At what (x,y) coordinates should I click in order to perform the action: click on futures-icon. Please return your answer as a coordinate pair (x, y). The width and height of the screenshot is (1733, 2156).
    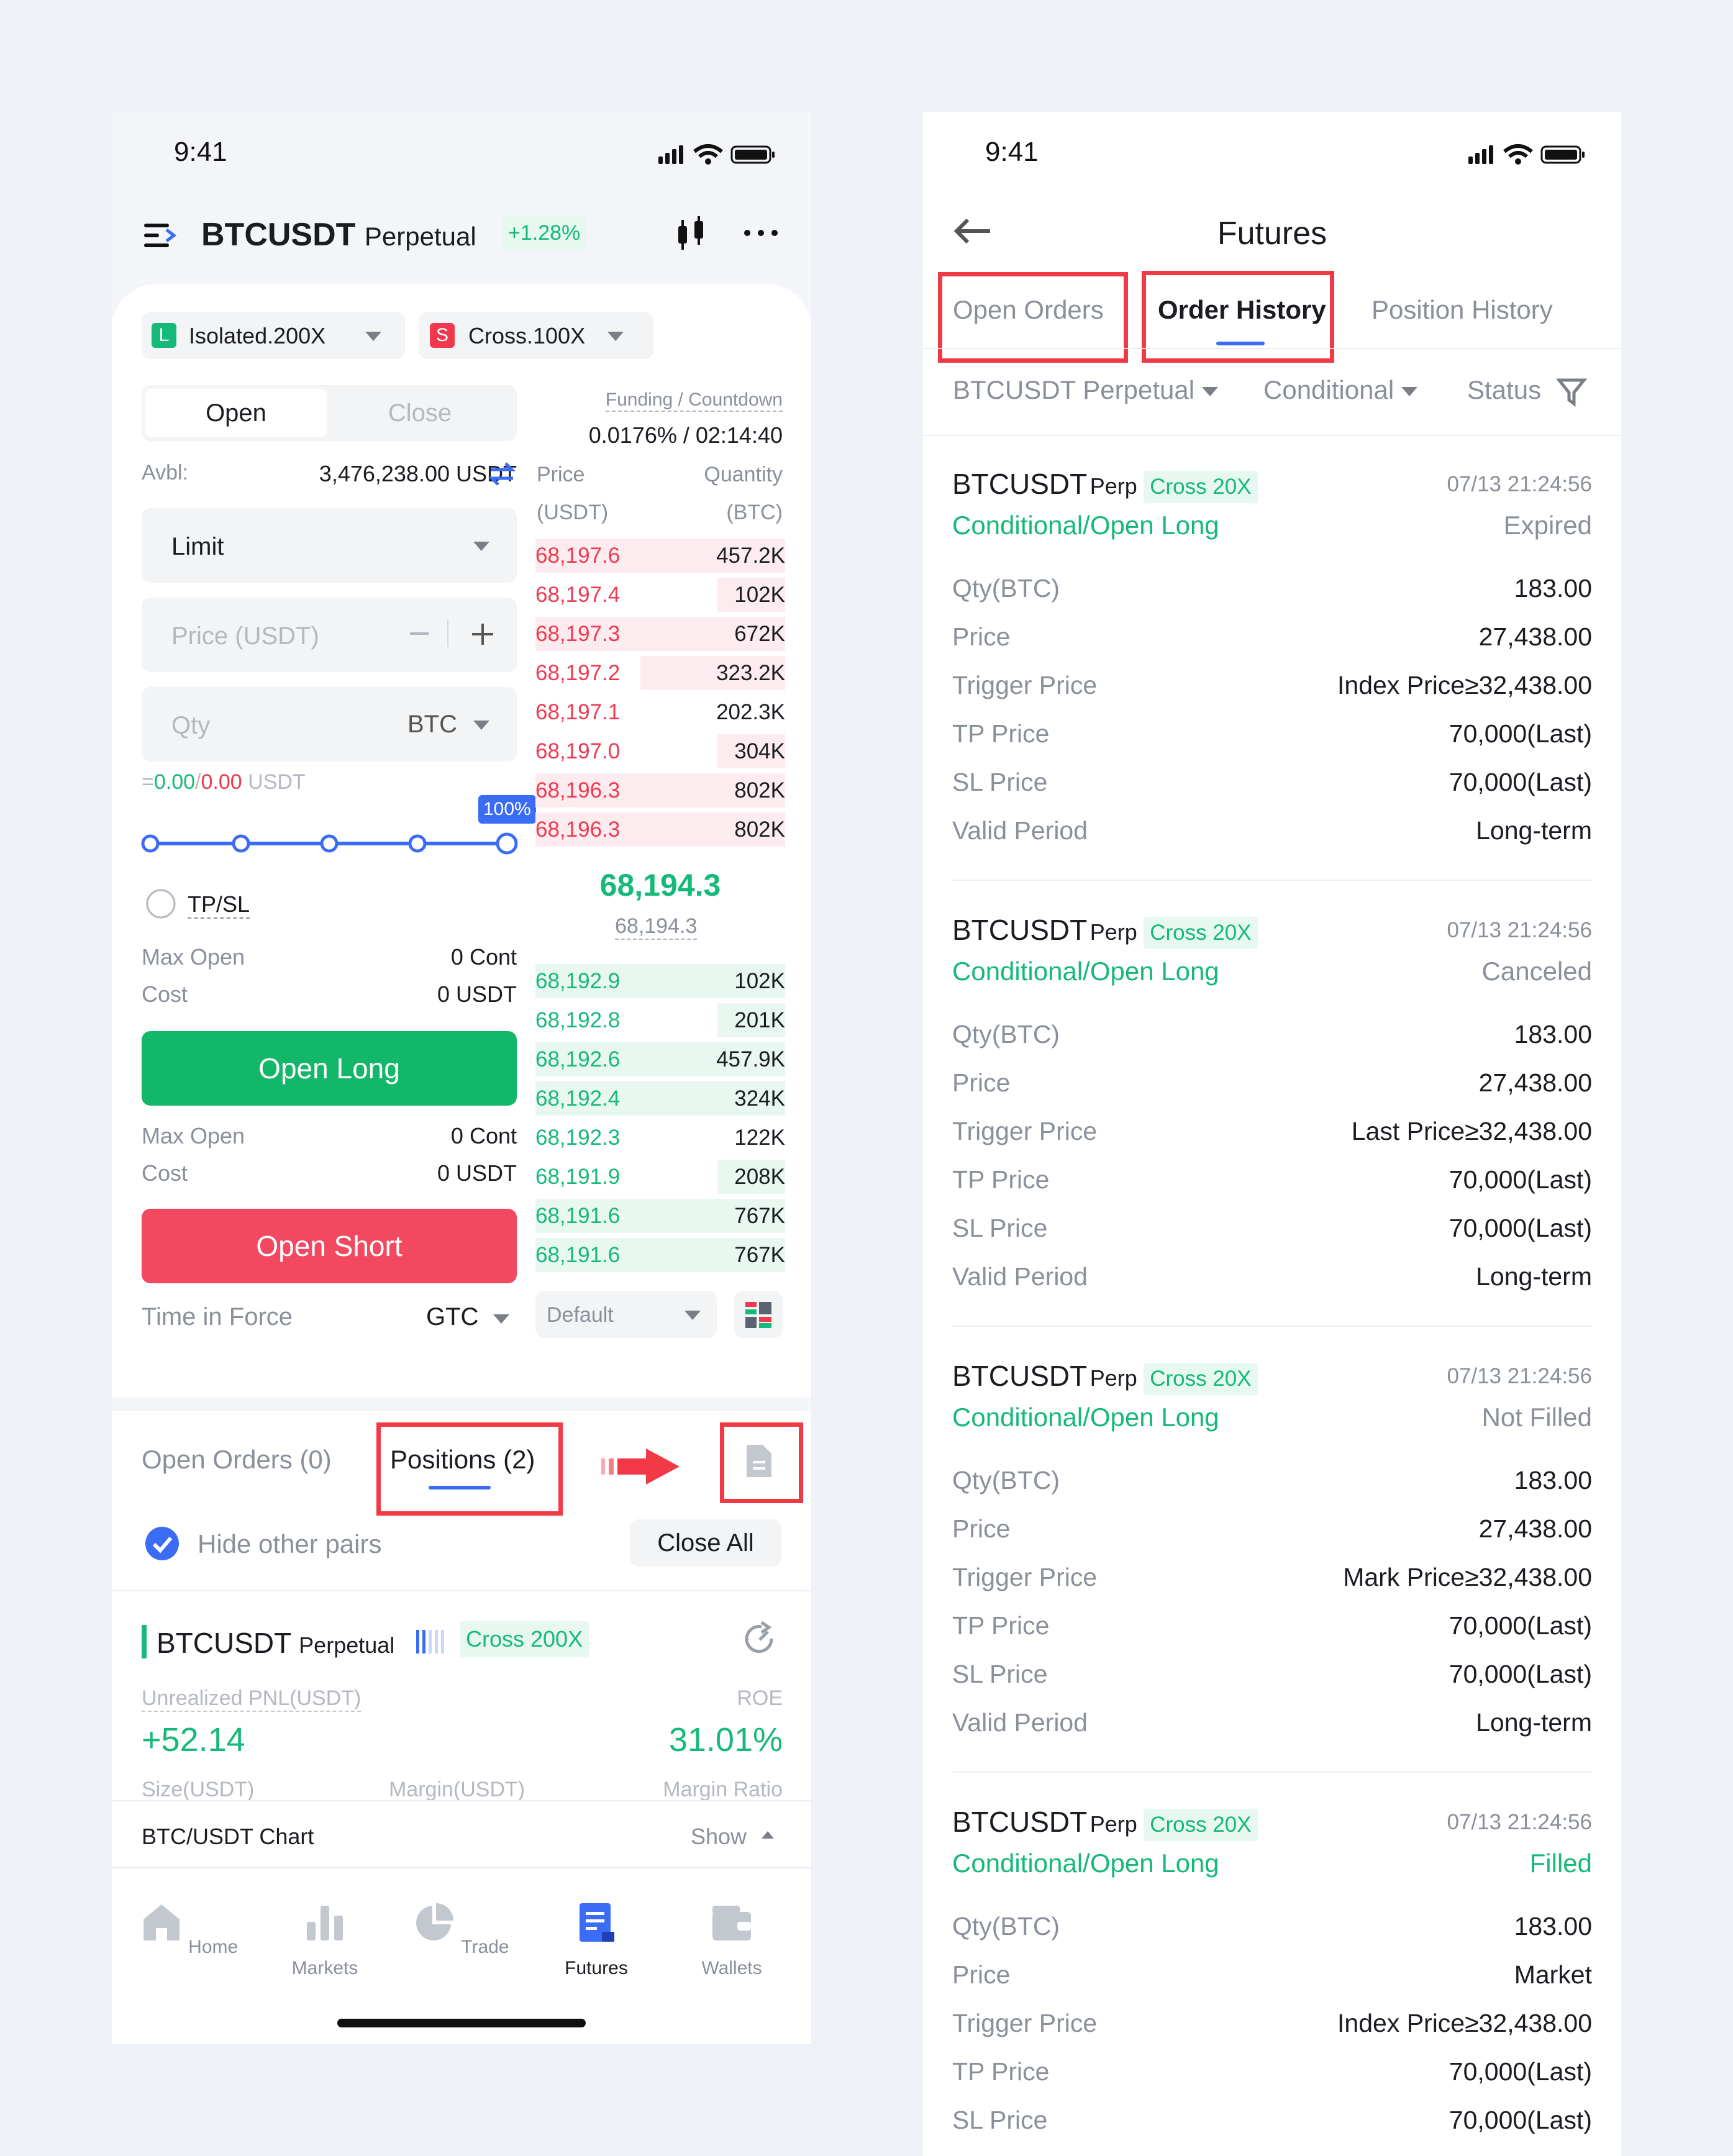
    Looking at the image, I should click on (597, 1923).